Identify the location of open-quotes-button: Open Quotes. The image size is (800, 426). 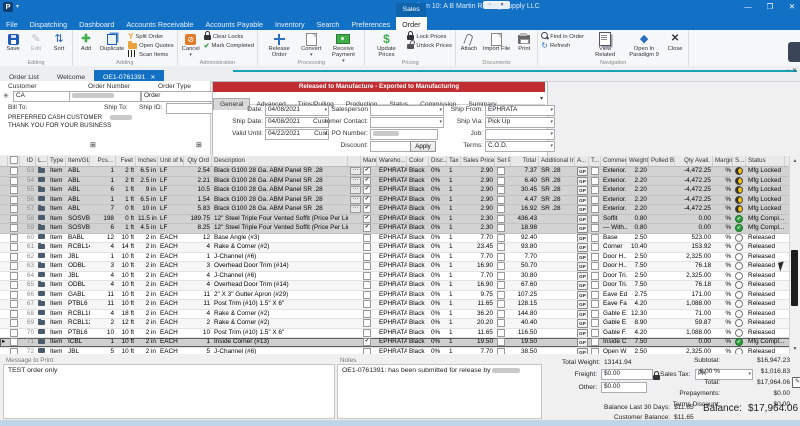
(151, 45).